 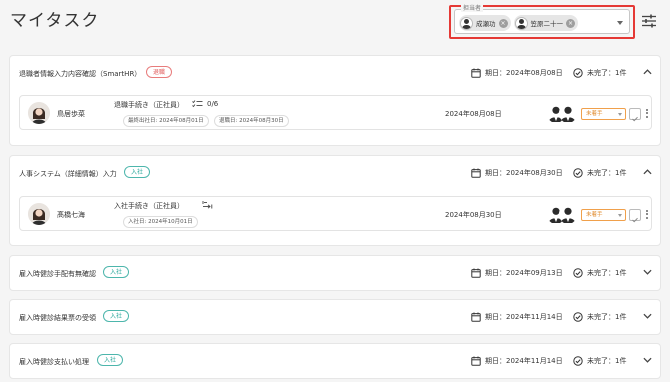 I want to click on procedure-name: 入社手続き（正社員）, so click(x=149, y=206).